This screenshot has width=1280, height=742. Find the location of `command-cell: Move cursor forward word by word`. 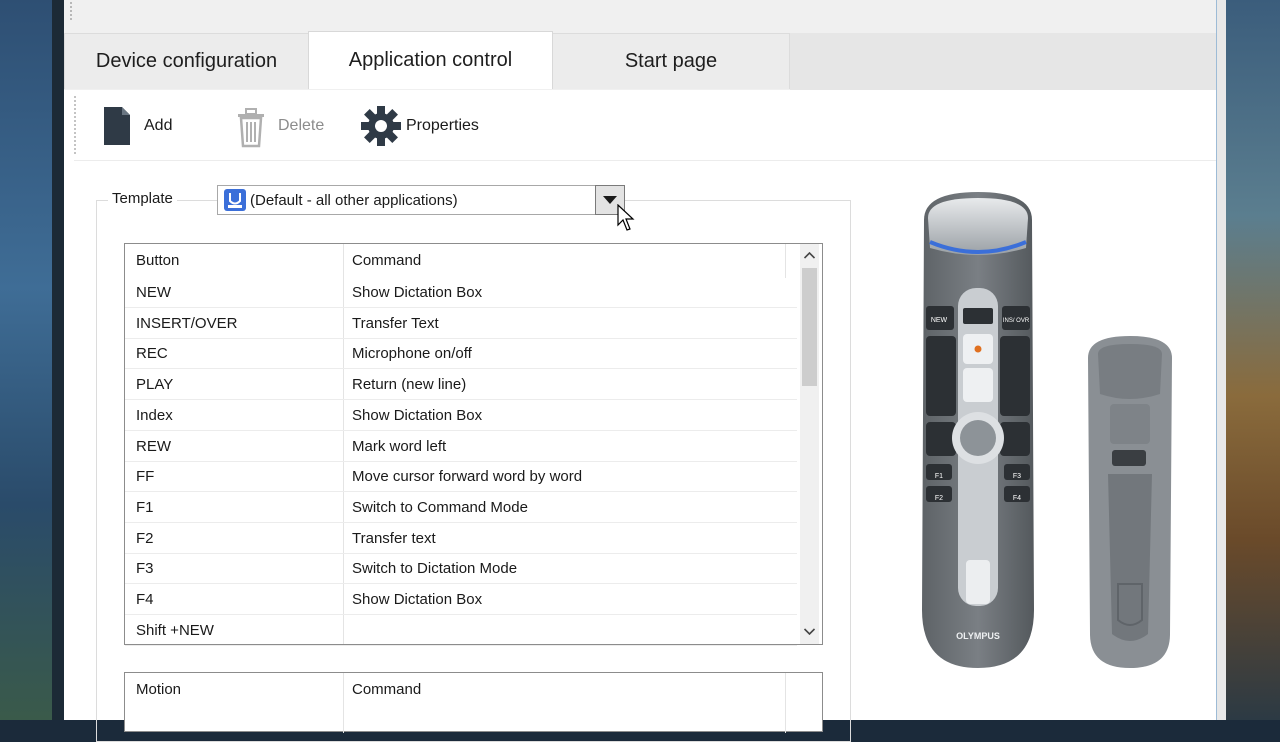

command-cell: Move cursor forward word by word is located at coordinates (561, 477).